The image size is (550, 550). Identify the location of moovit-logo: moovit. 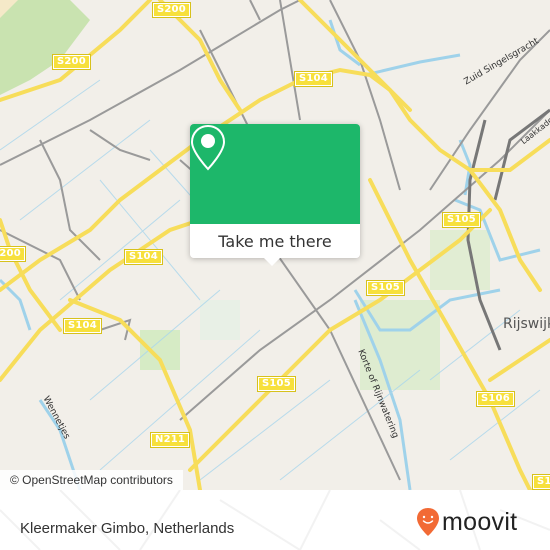
(466, 522).